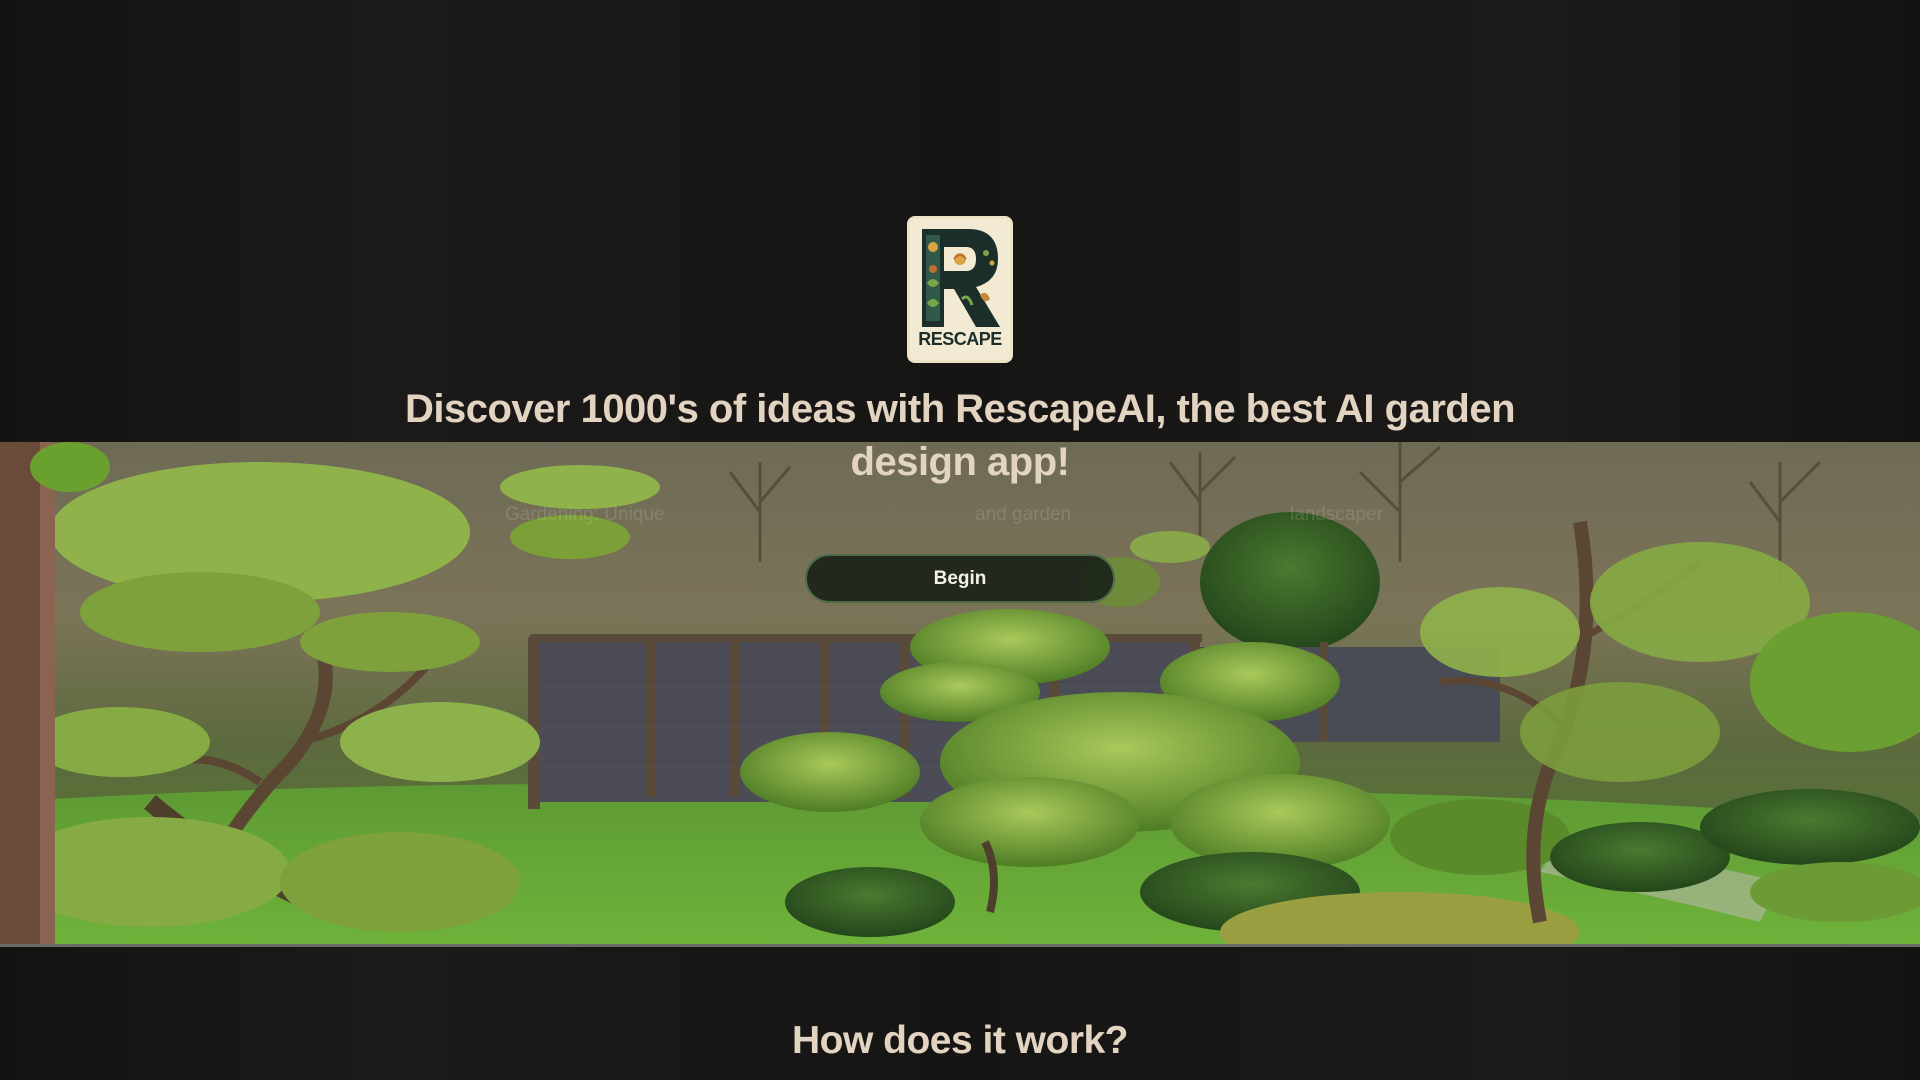  Describe the element at coordinates (960, 516) in the screenshot. I see `hero-faint-text: Gardening: Unique and garden landscaper` at that location.